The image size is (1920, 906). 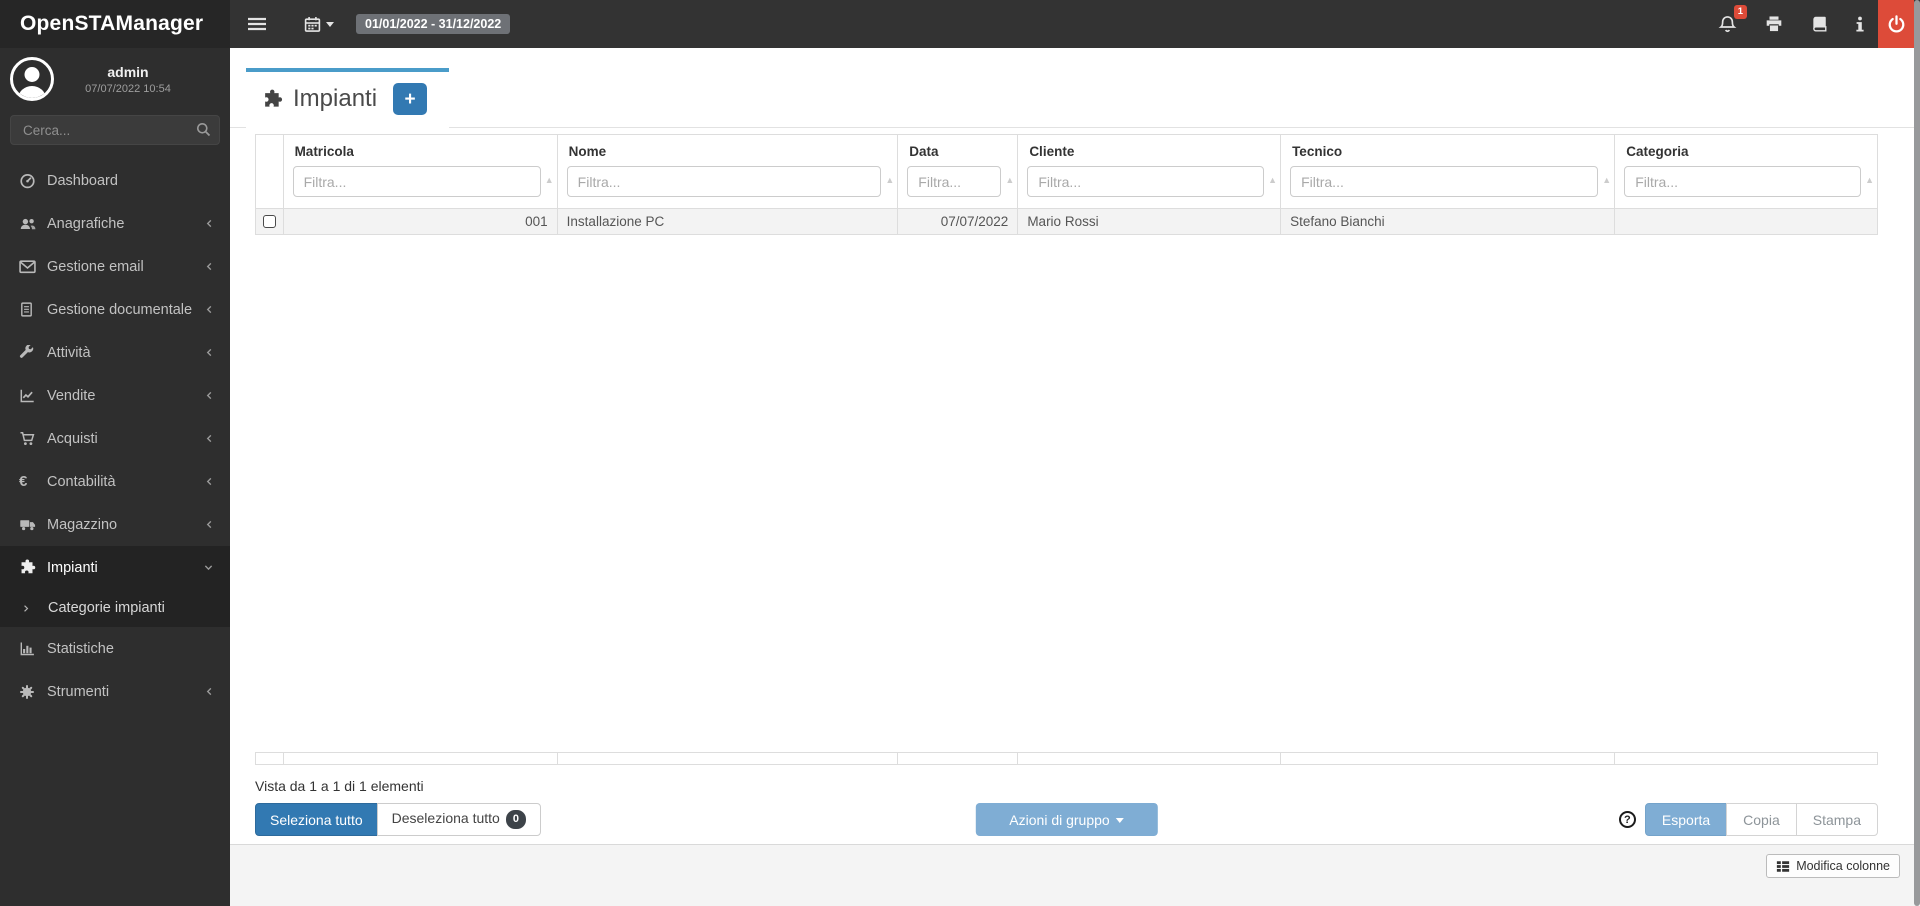 What do you see at coordinates (1627, 819) in the screenshot?
I see `help-icon: ?` at bounding box center [1627, 819].